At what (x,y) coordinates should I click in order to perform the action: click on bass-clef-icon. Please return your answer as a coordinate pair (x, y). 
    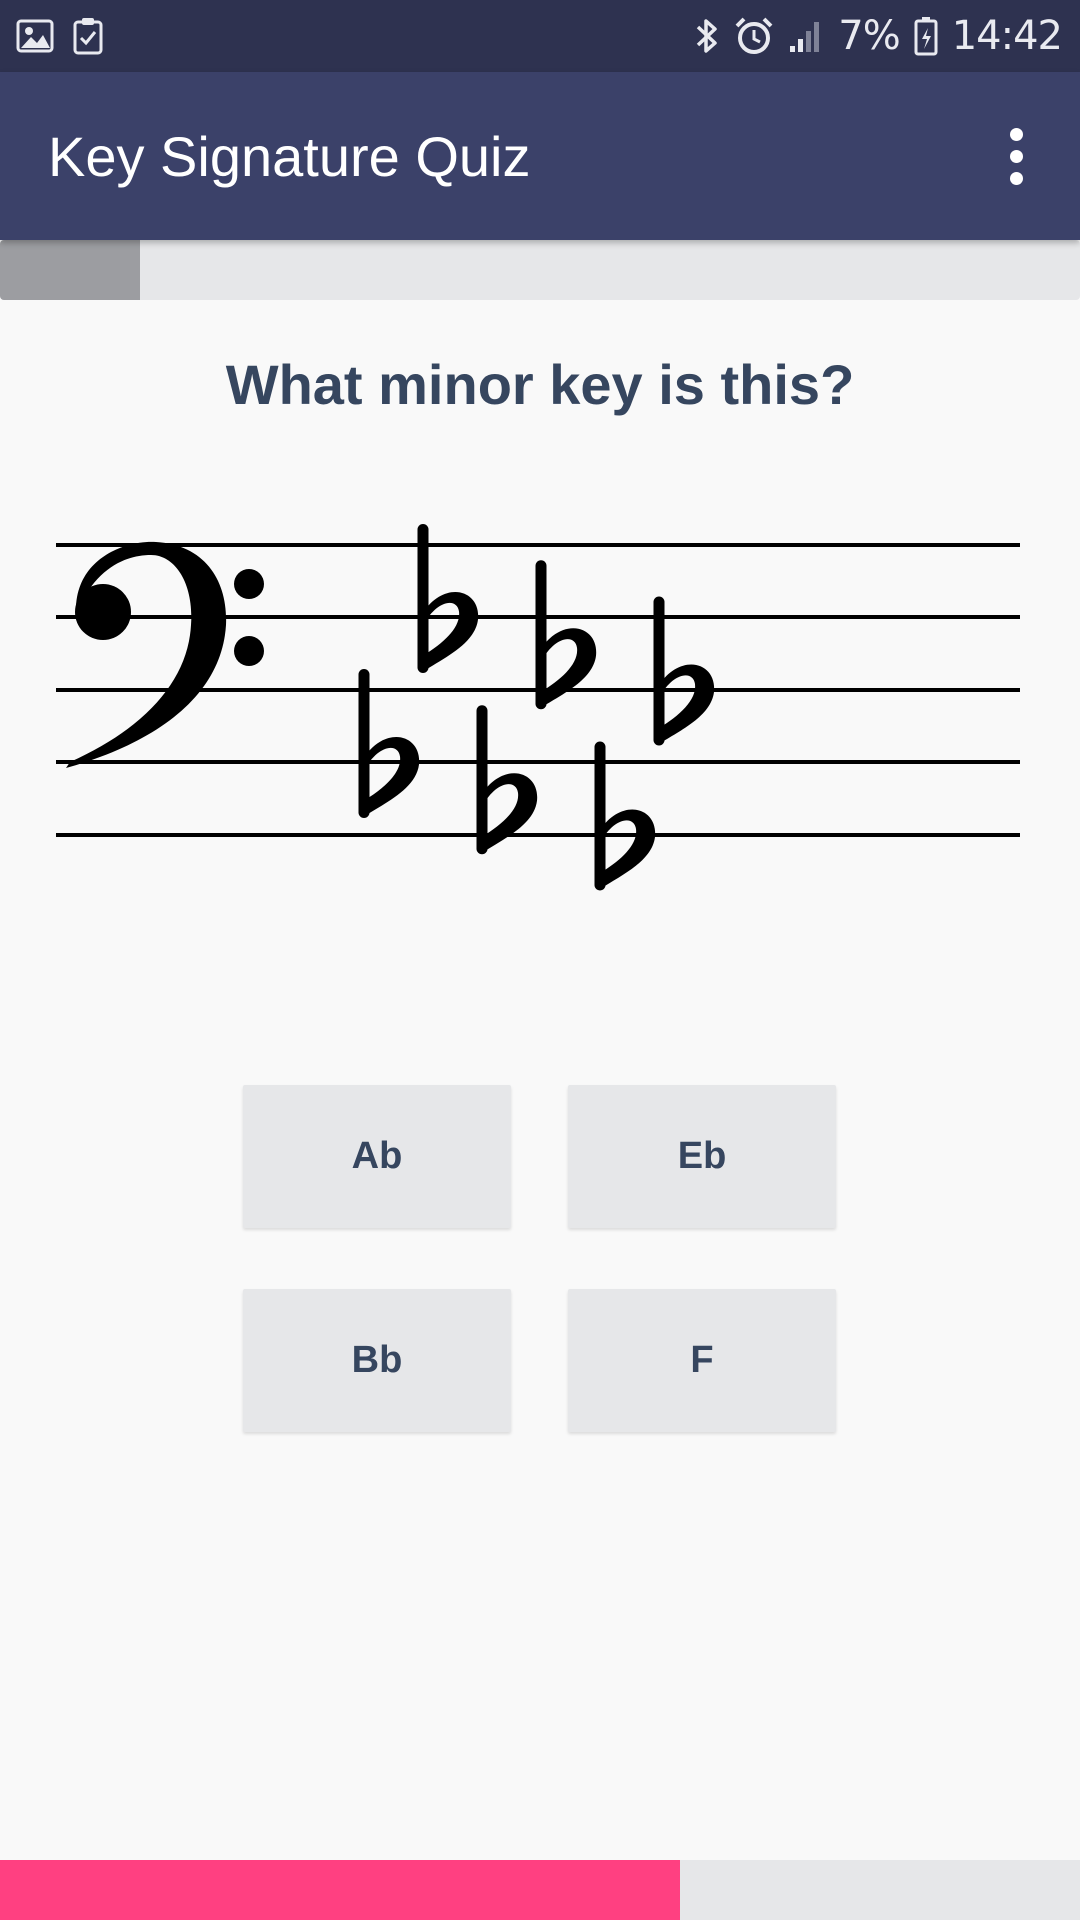
    Looking at the image, I should click on (165, 654).